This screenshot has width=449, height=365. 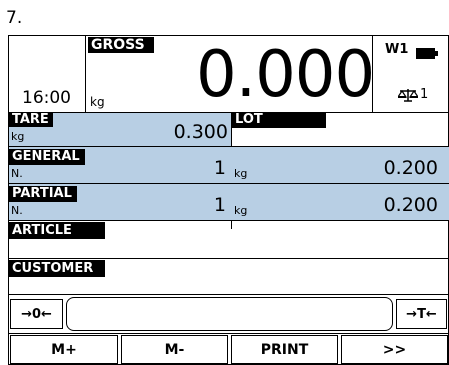 What do you see at coordinates (241, 210) in the screenshot?
I see `partial-unit: kg` at bounding box center [241, 210].